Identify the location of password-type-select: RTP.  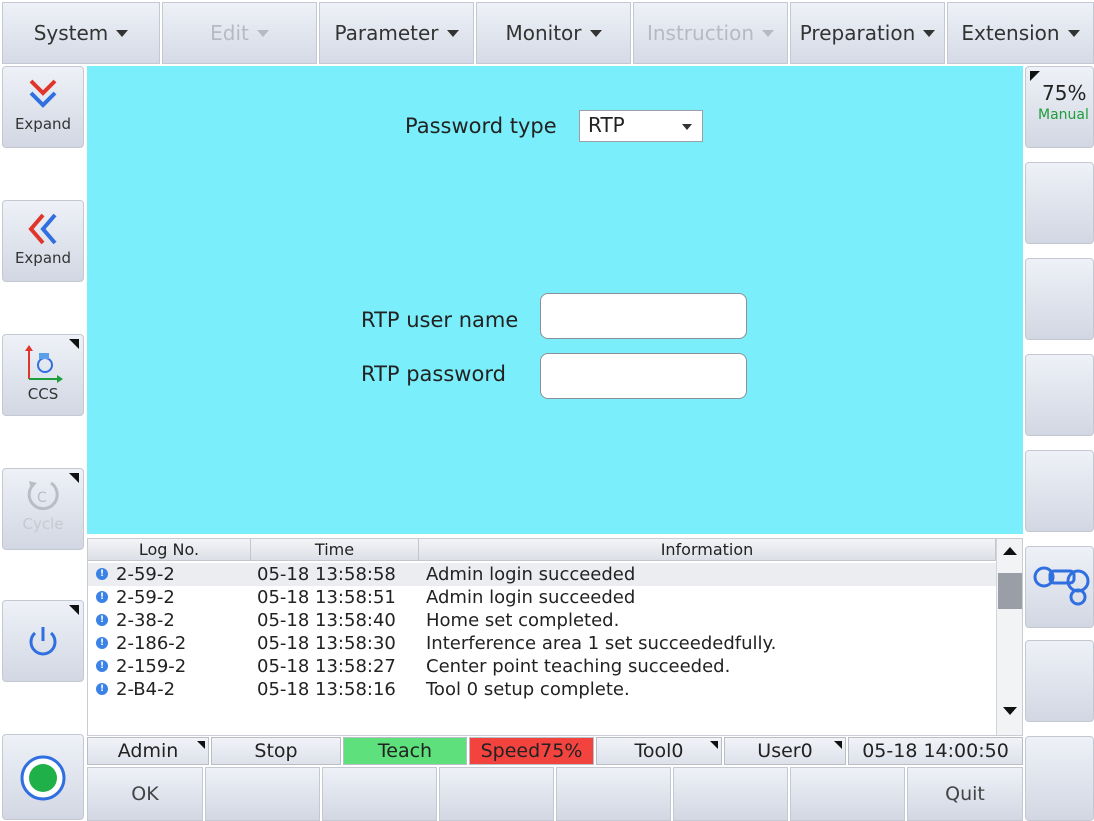
(641, 126).